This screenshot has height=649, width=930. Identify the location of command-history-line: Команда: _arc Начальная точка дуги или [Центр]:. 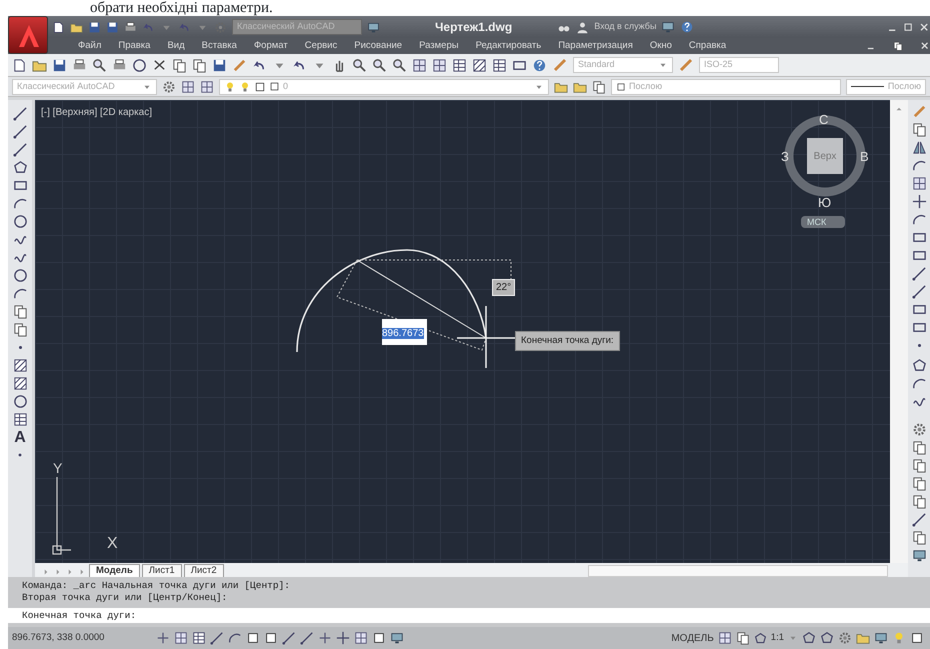
(156, 586).